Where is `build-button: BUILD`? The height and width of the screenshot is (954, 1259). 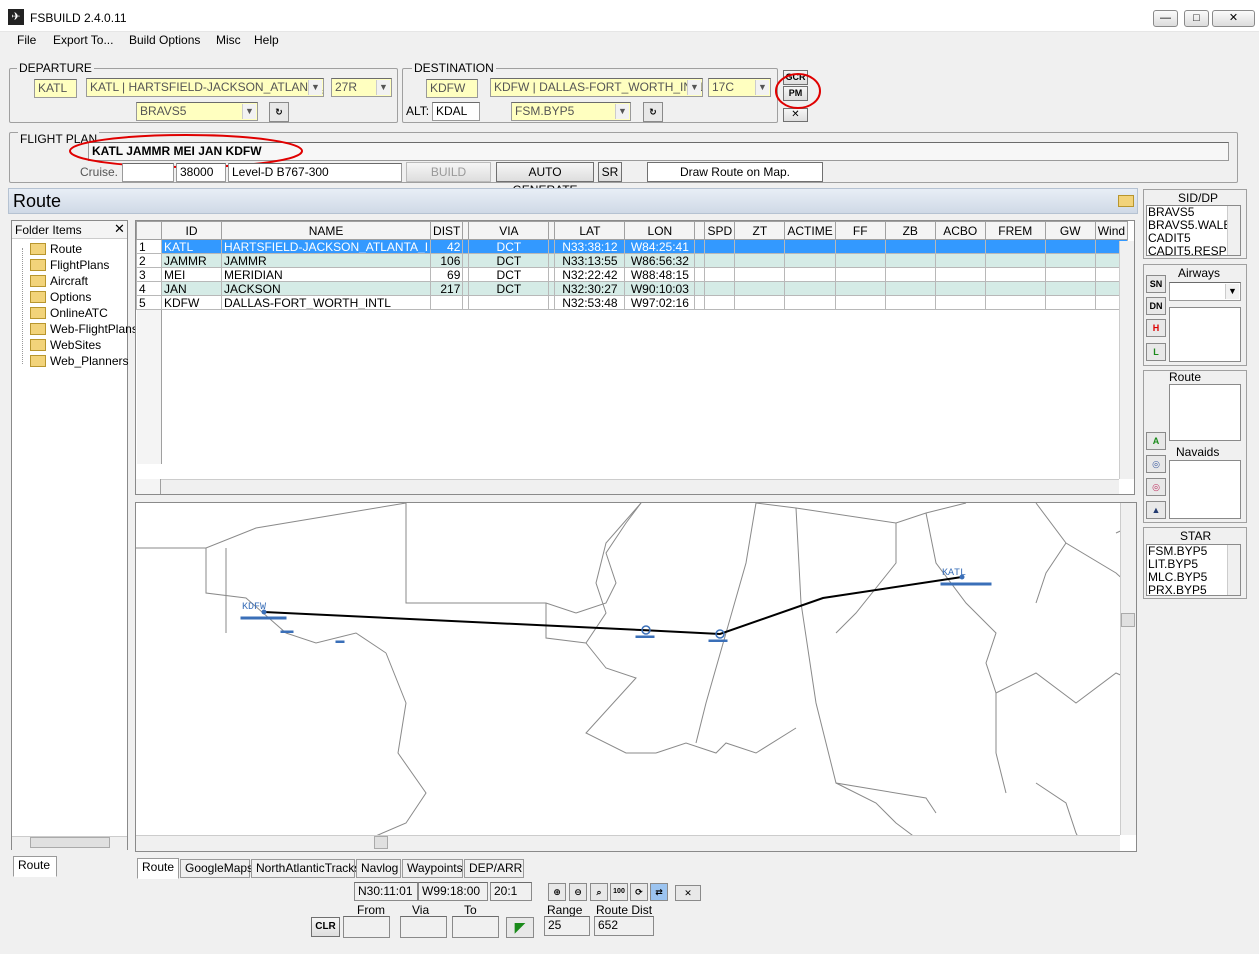
build-button: BUILD is located at coordinates (448, 172).